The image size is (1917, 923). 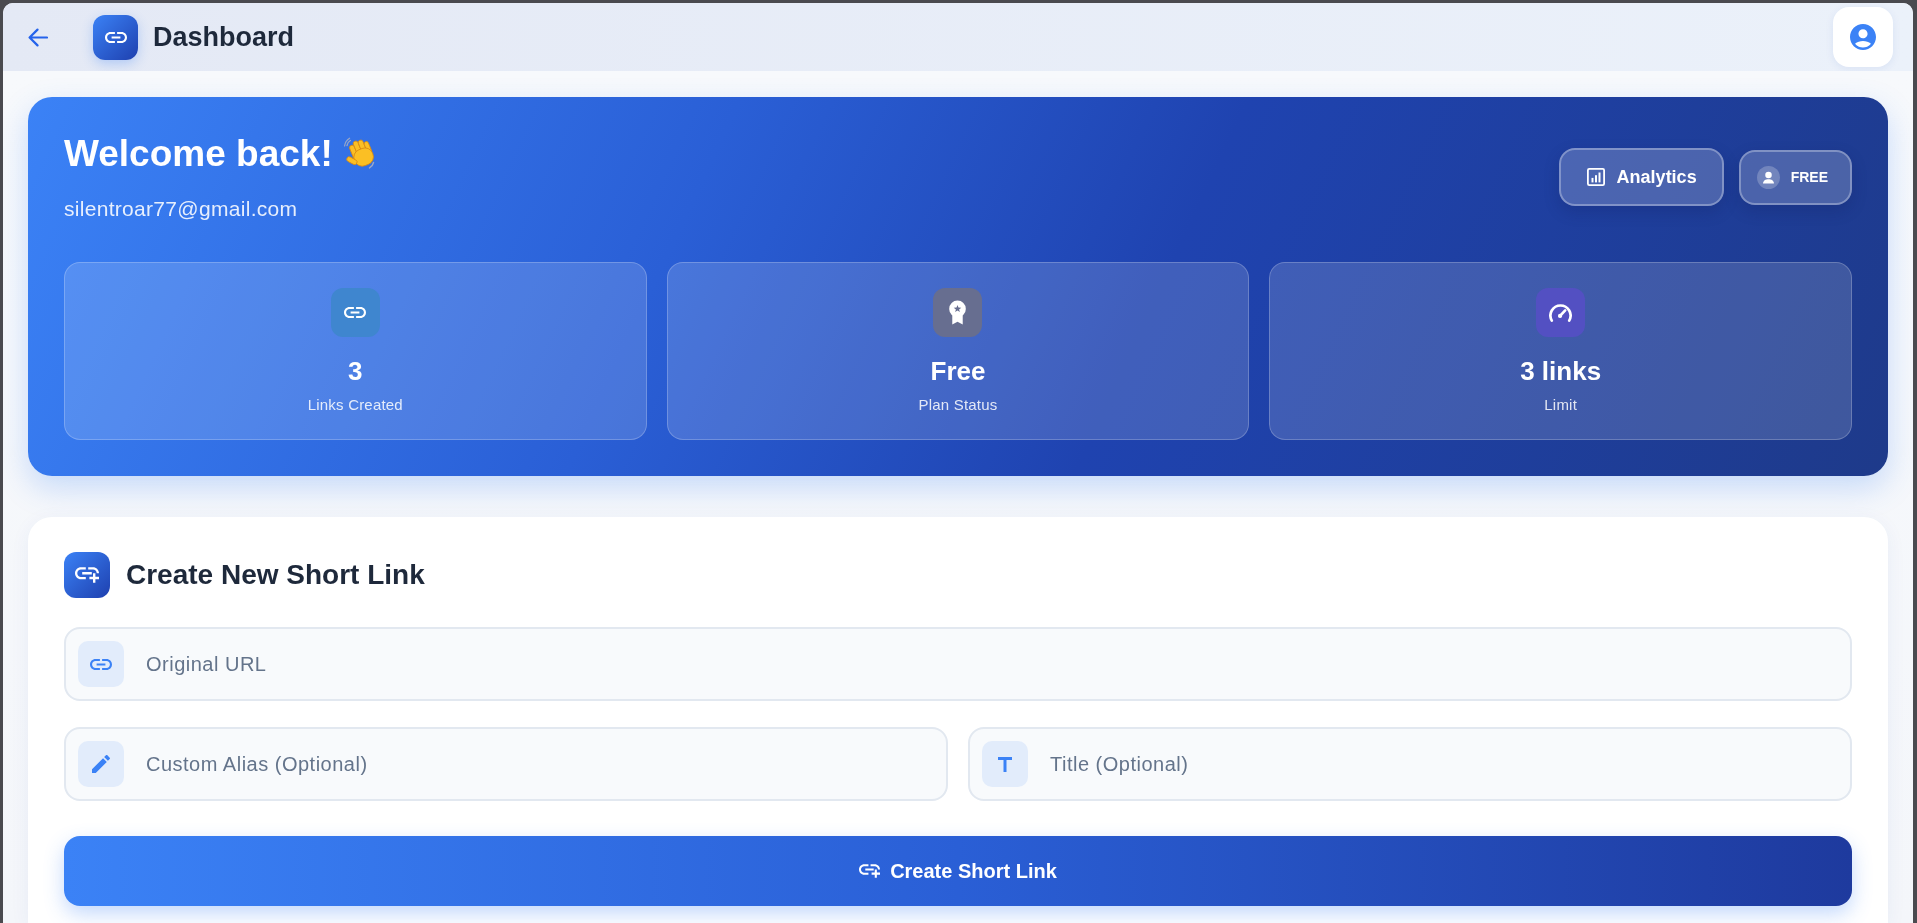 What do you see at coordinates (958, 371) in the screenshot?
I see `stat-value: Free` at bounding box center [958, 371].